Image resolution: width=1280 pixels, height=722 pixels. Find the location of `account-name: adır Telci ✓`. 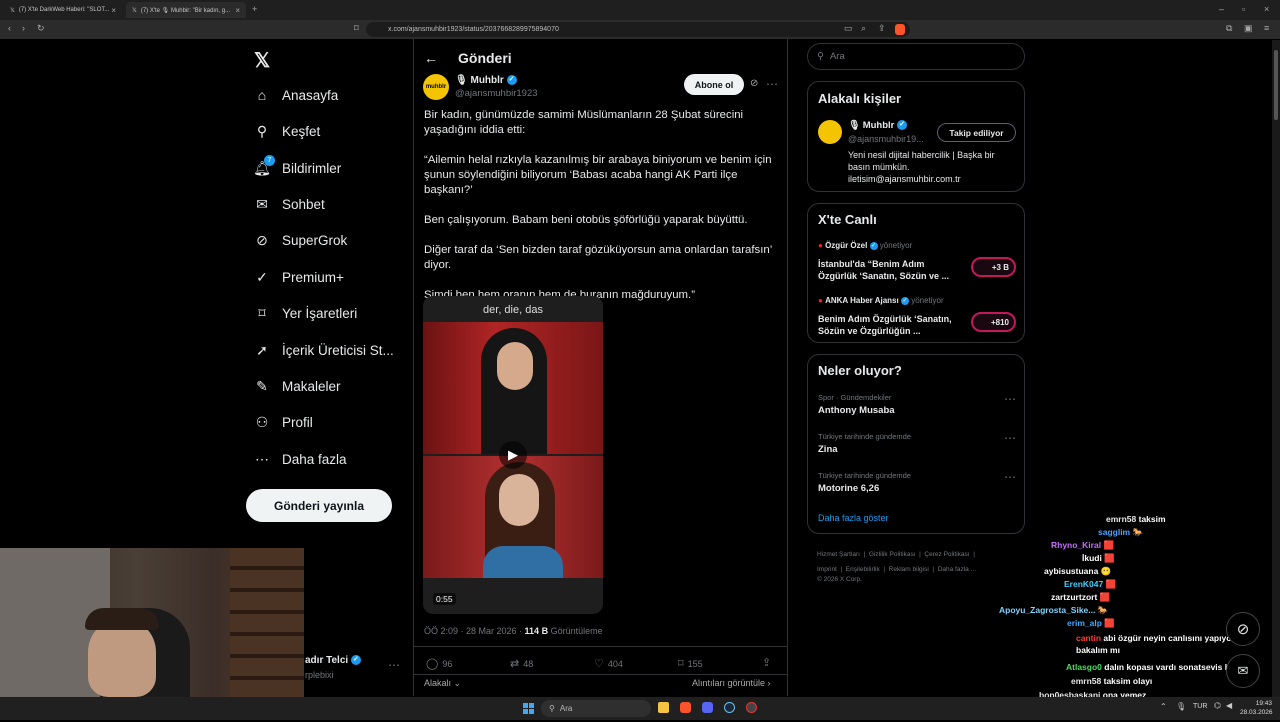

account-name: adır Telci ✓ is located at coordinates (333, 660).